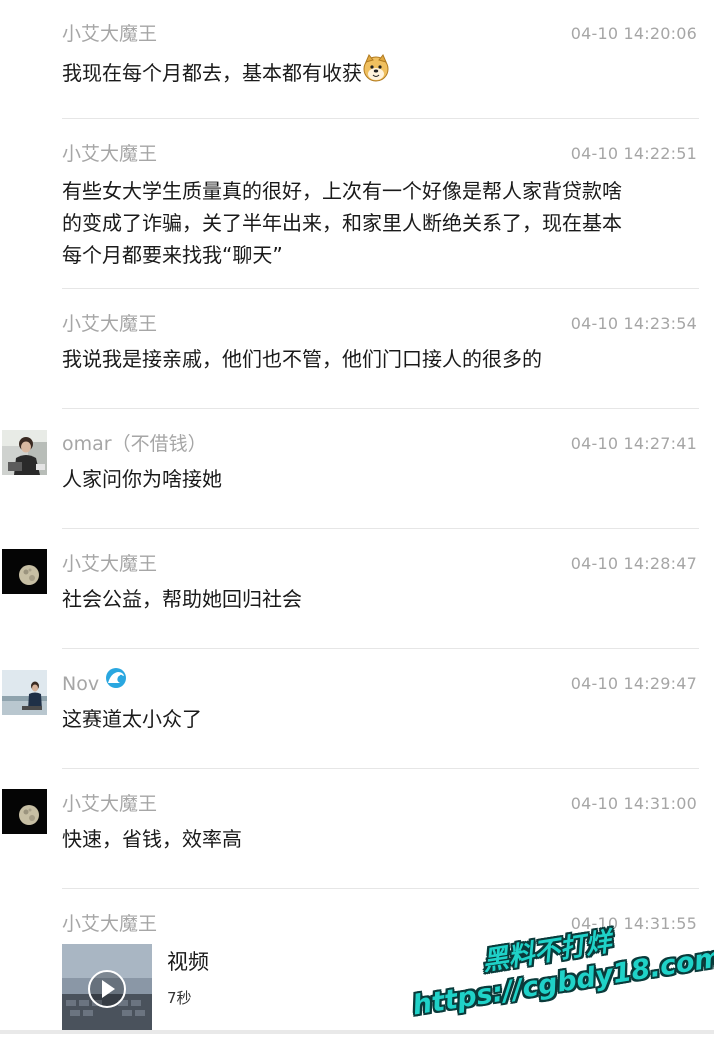 Image resolution: width=714 pixels, height=1055 pixels. What do you see at coordinates (134, 444) in the screenshot?
I see `sender-name: omar（不借钱）` at bounding box center [134, 444].